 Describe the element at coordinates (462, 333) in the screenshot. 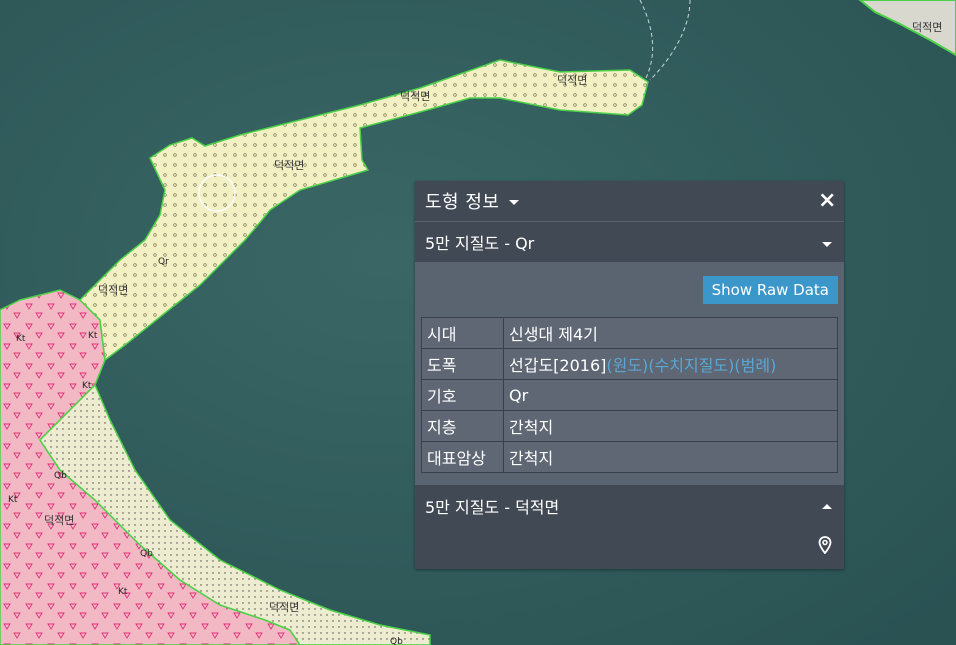

I see `row-key: 시대` at that location.